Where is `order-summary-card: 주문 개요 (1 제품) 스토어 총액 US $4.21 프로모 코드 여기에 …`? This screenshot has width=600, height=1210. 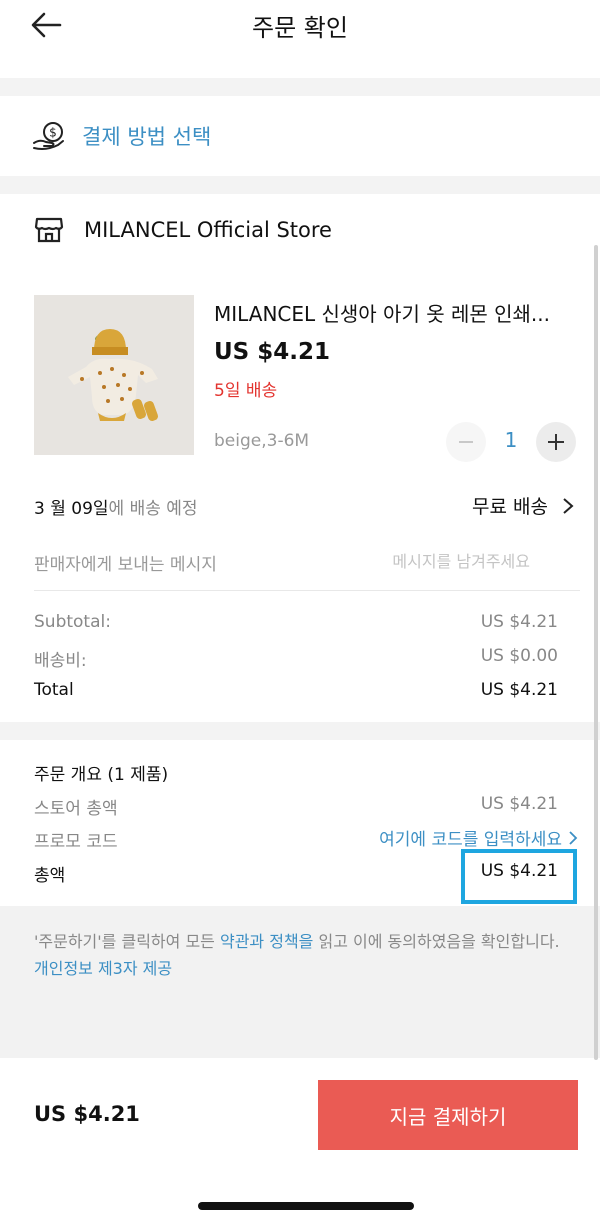
order-summary-card: 주문 개요 (1 제품) 스토어 총액 US $4.21 프로모 코드 여기에 … is located at coordinates (300, 822).